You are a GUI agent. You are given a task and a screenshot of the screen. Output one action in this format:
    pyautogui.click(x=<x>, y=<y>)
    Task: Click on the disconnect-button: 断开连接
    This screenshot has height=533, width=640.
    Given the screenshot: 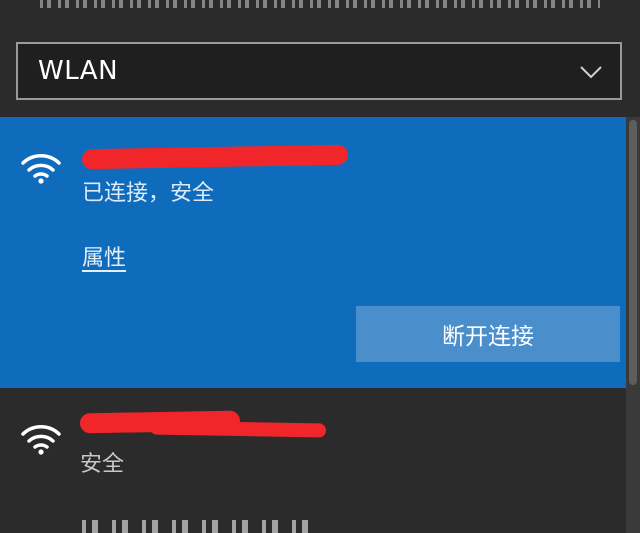 What is the action you would take?
    pyautogui.click(x=488, y=334)
    